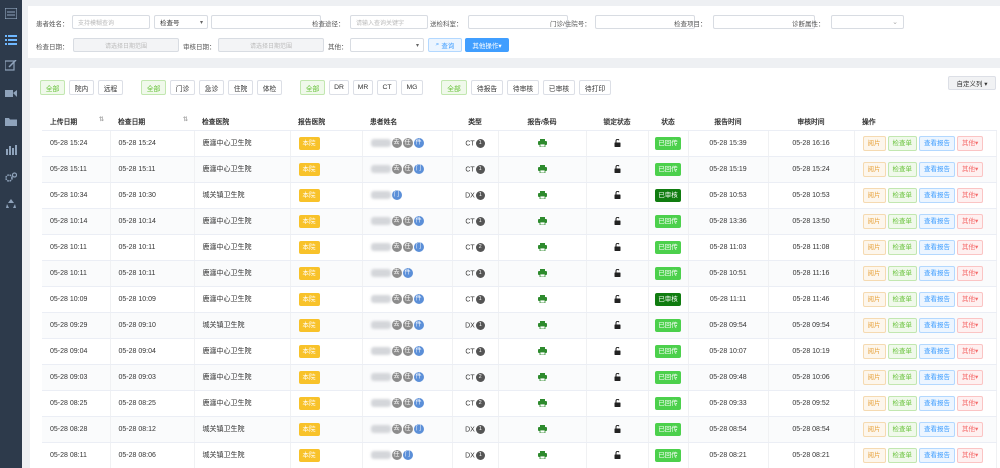 Image resolution: width=1000 pixels, height=468 pixels. What do you see at coordinates (387, 45) in the screenshot?
I see `other-select: ▾` at bounding box center [387, 45].